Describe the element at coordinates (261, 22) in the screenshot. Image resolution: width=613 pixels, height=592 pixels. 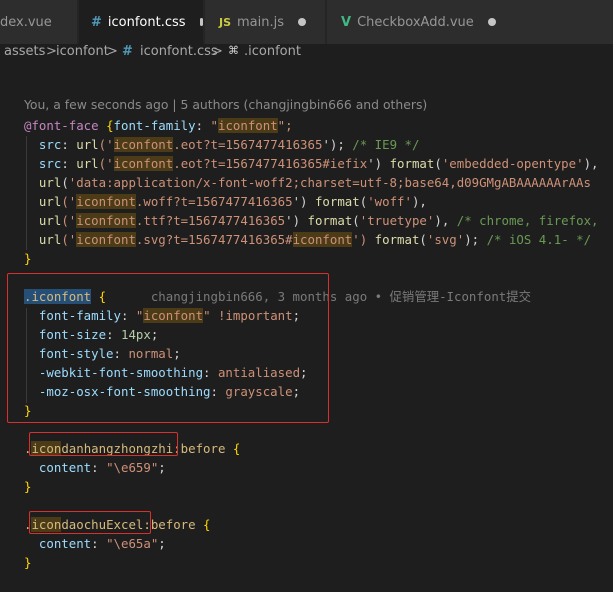
I see `tab-label: main.js` at that location.